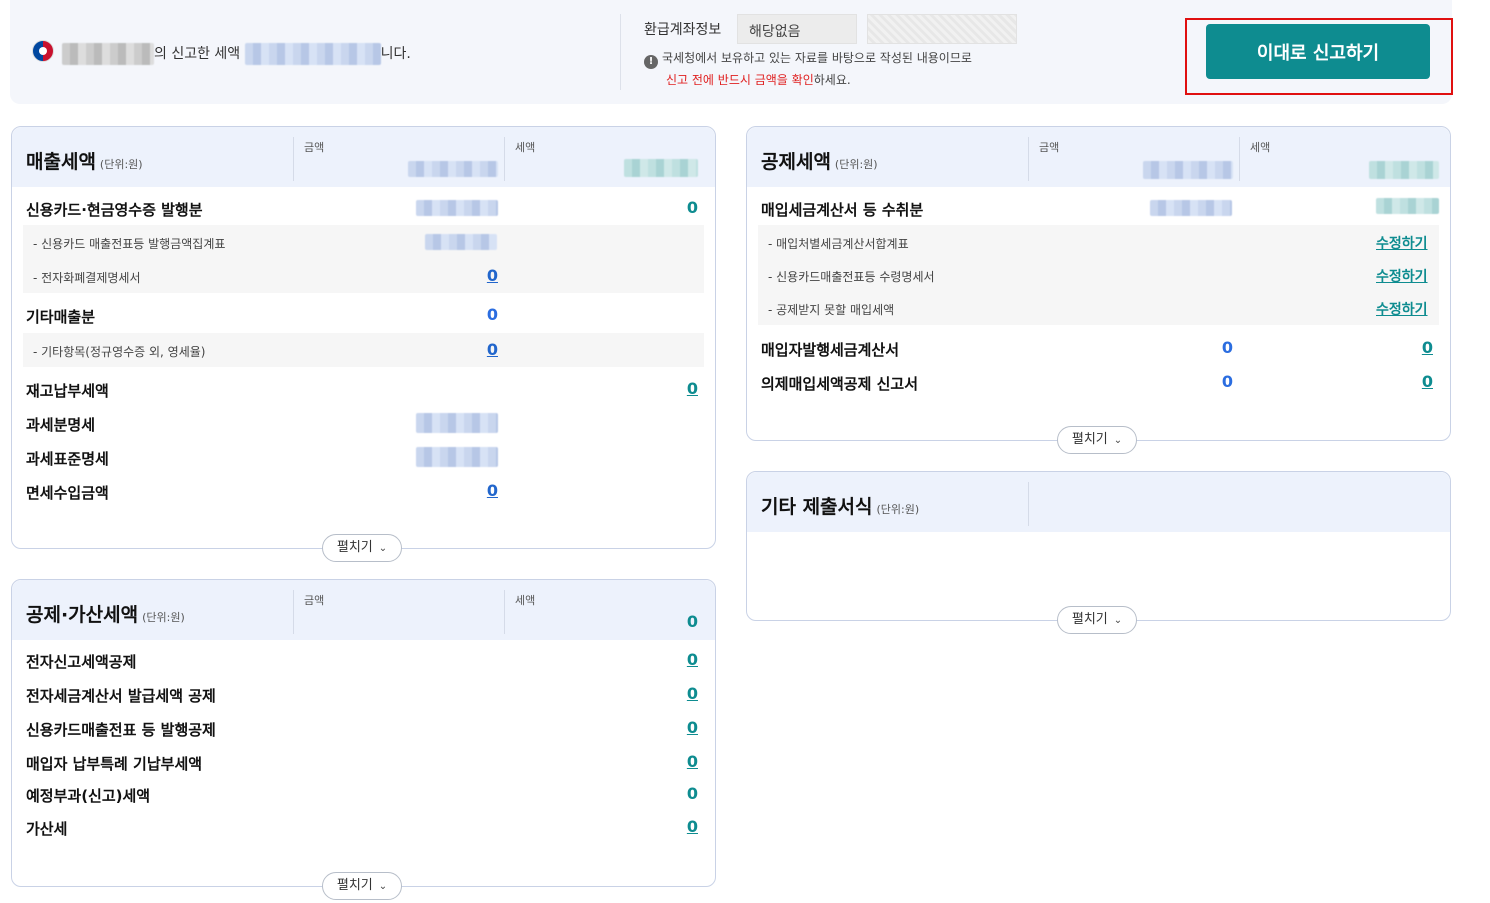  Describe the element at coordinates (363, 157) in the screenshot. I see `panel-header: 매출세액 (단위:원) 금액 세액` at that location.